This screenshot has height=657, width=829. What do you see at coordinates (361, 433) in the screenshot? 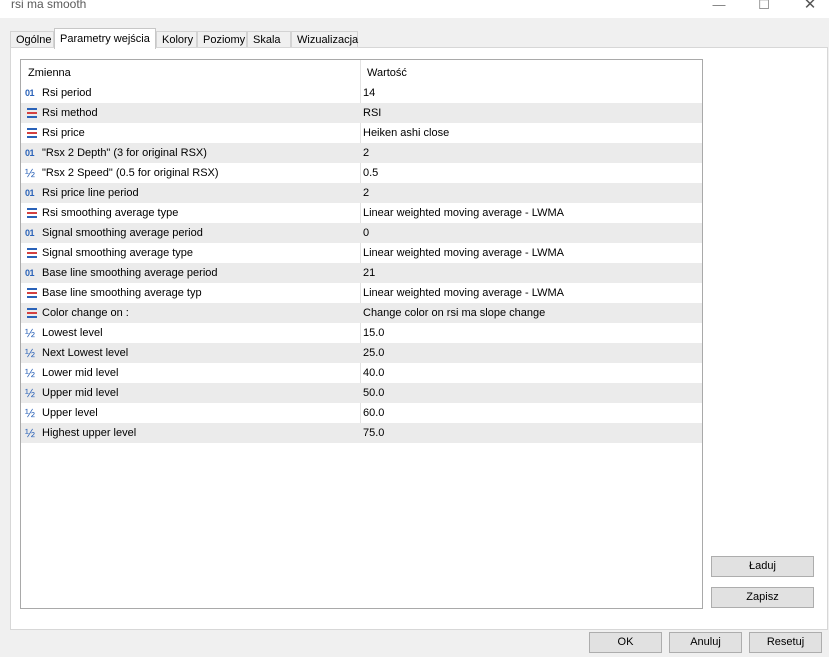
I see `table-row: ½ Highest upper level 75.0` at bounding box center [361, 433].